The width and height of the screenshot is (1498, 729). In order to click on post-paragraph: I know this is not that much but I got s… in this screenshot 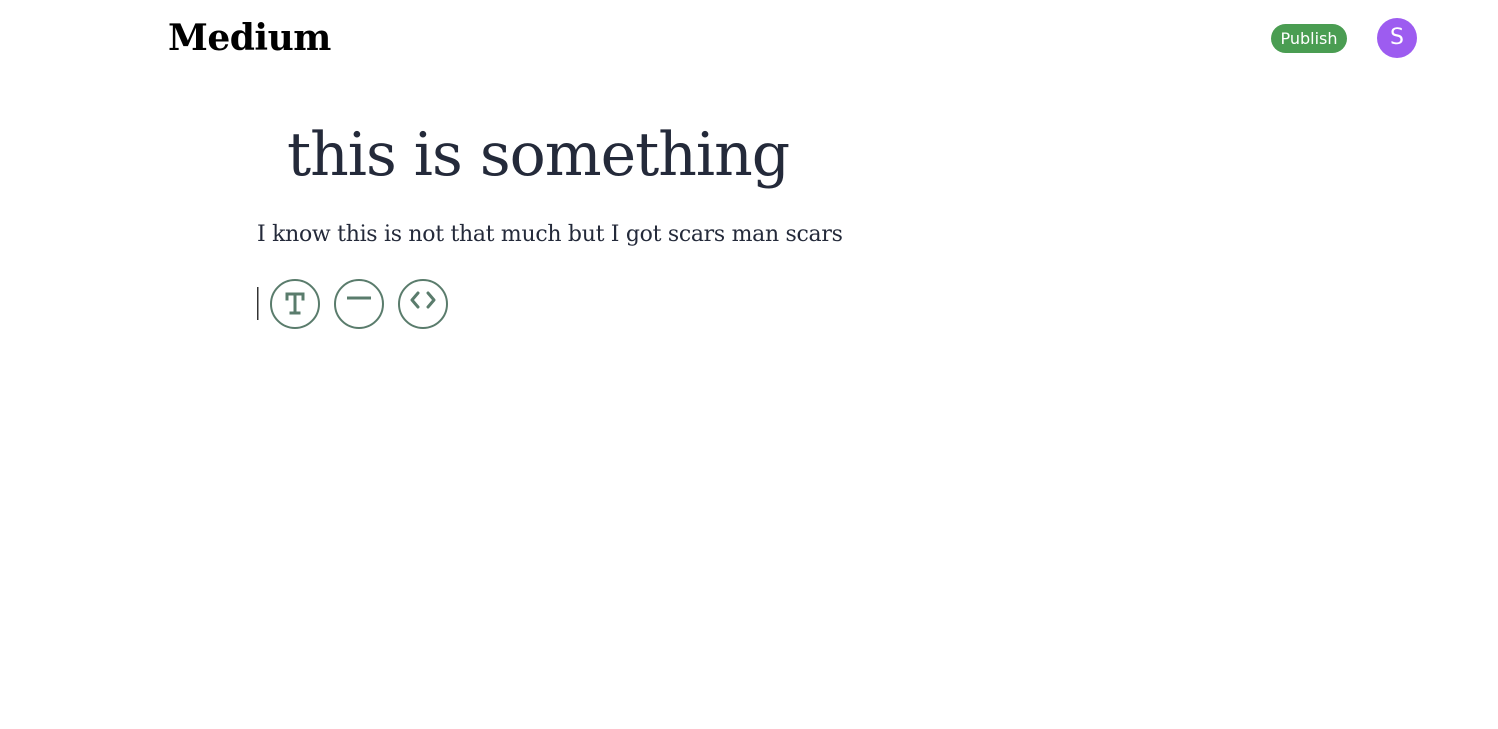, I will do `click(550, 235)`.